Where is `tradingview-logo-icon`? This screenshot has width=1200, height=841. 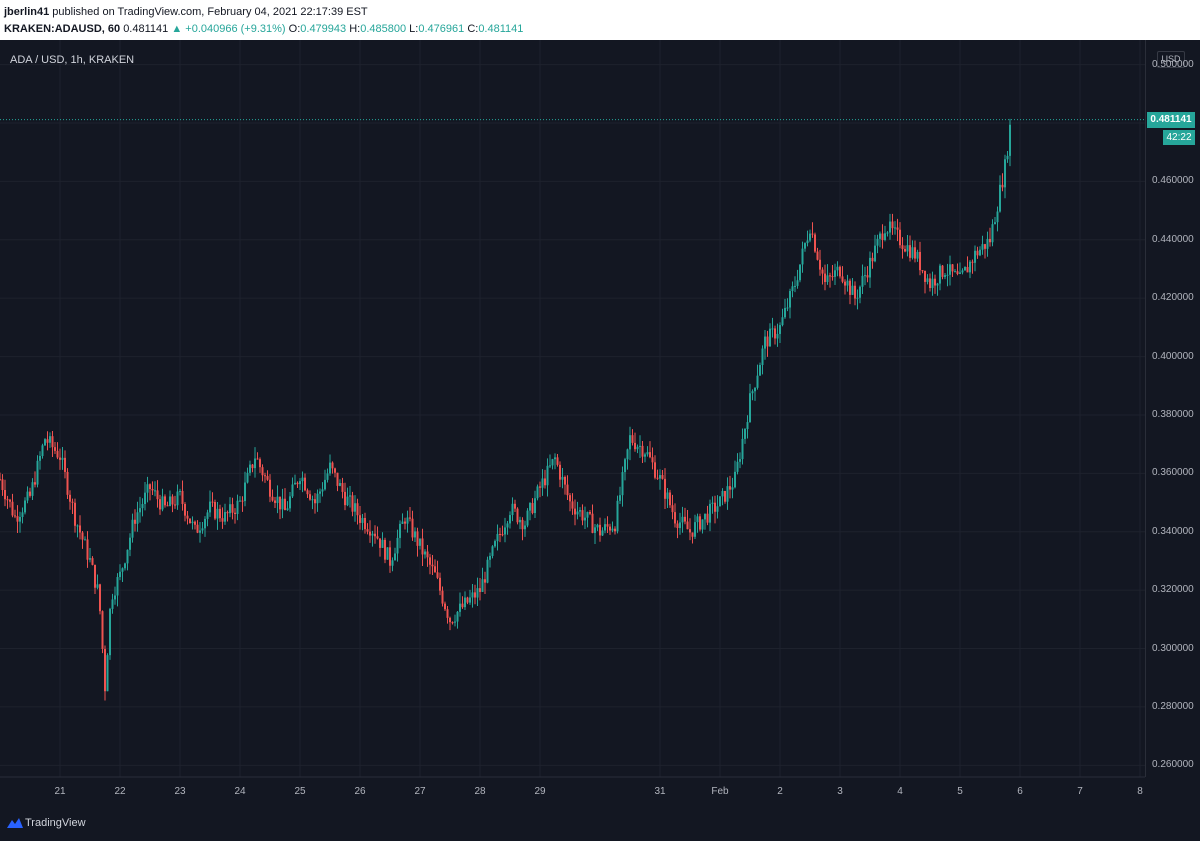 tradingview-logo-icon is located at coordinates (15, 823).